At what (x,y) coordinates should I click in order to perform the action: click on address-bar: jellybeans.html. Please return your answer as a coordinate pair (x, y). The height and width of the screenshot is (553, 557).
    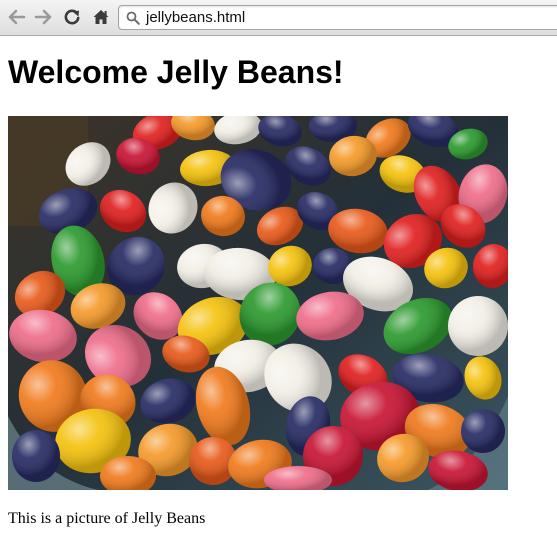
    Looking at the image, I should click on (337, 17).